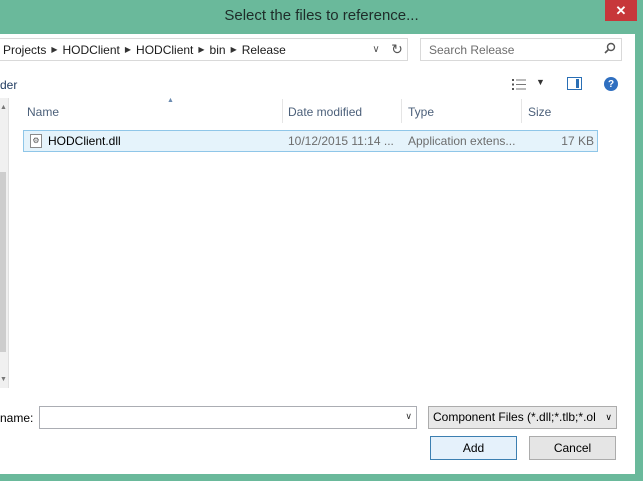 The image size is (643, 481). I want to click on add-button: Add, so click(473, 448).